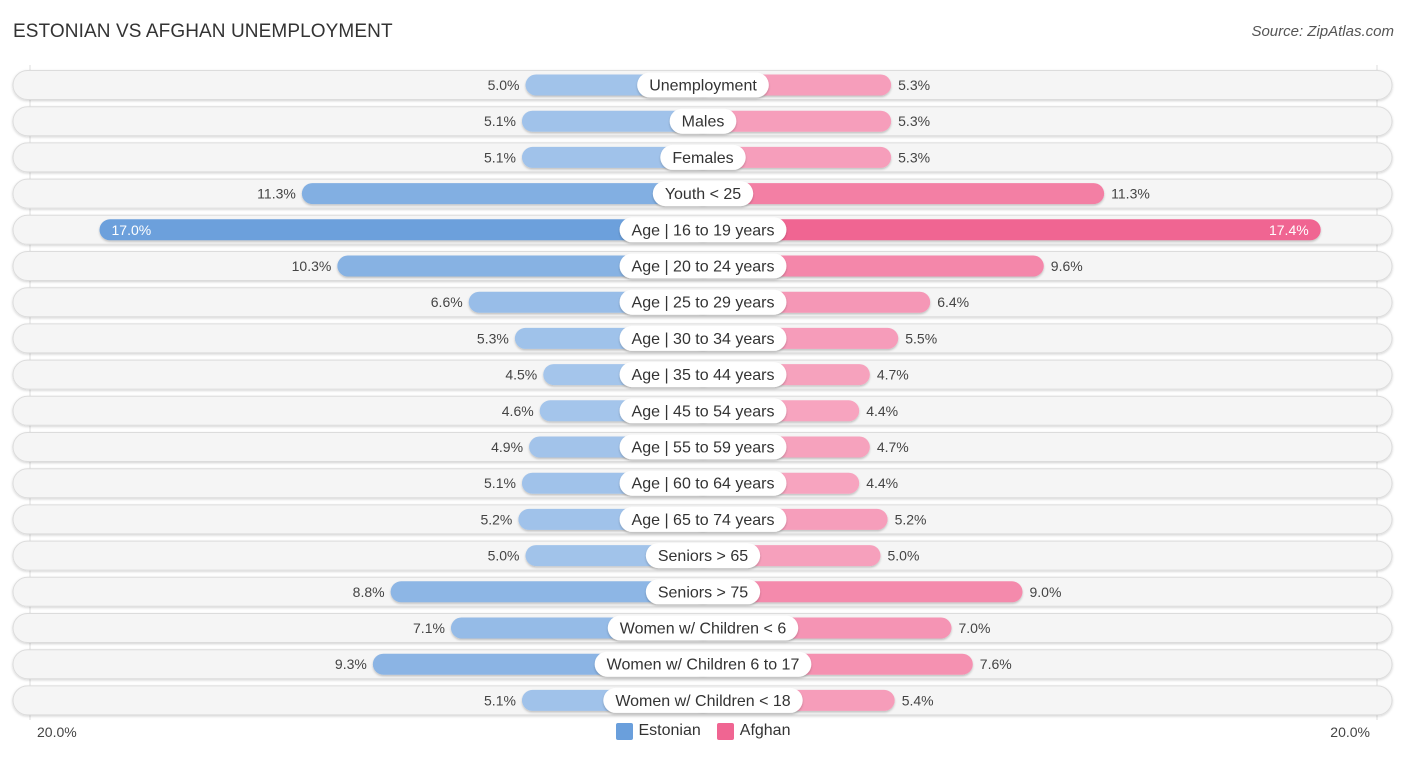 The width and height of the screenshot is (1406, 757). What do you see at coordinates (904, 556) in the screenshot?
I see `value-label-afghan: 5.0%` at bounding box center [904, 556].